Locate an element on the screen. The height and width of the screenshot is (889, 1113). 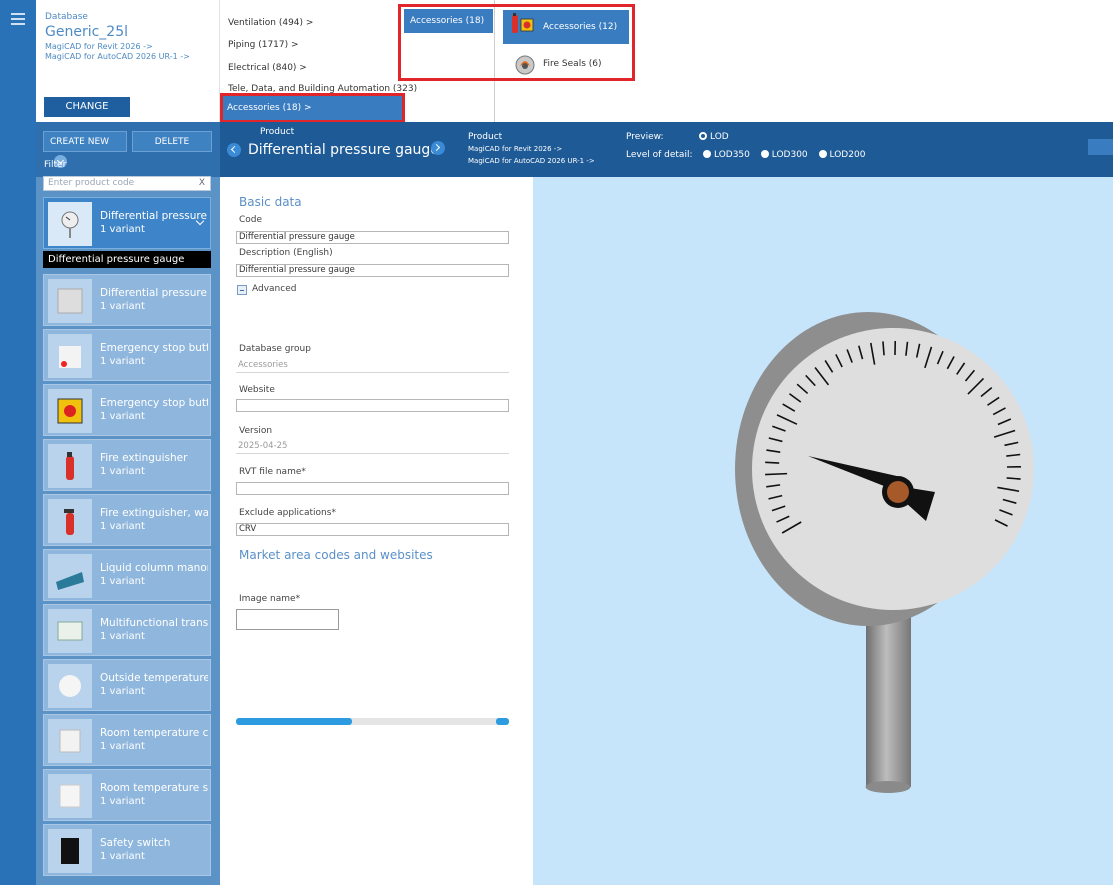
product-name: Outside temperature is located at coordinates (154, 678).